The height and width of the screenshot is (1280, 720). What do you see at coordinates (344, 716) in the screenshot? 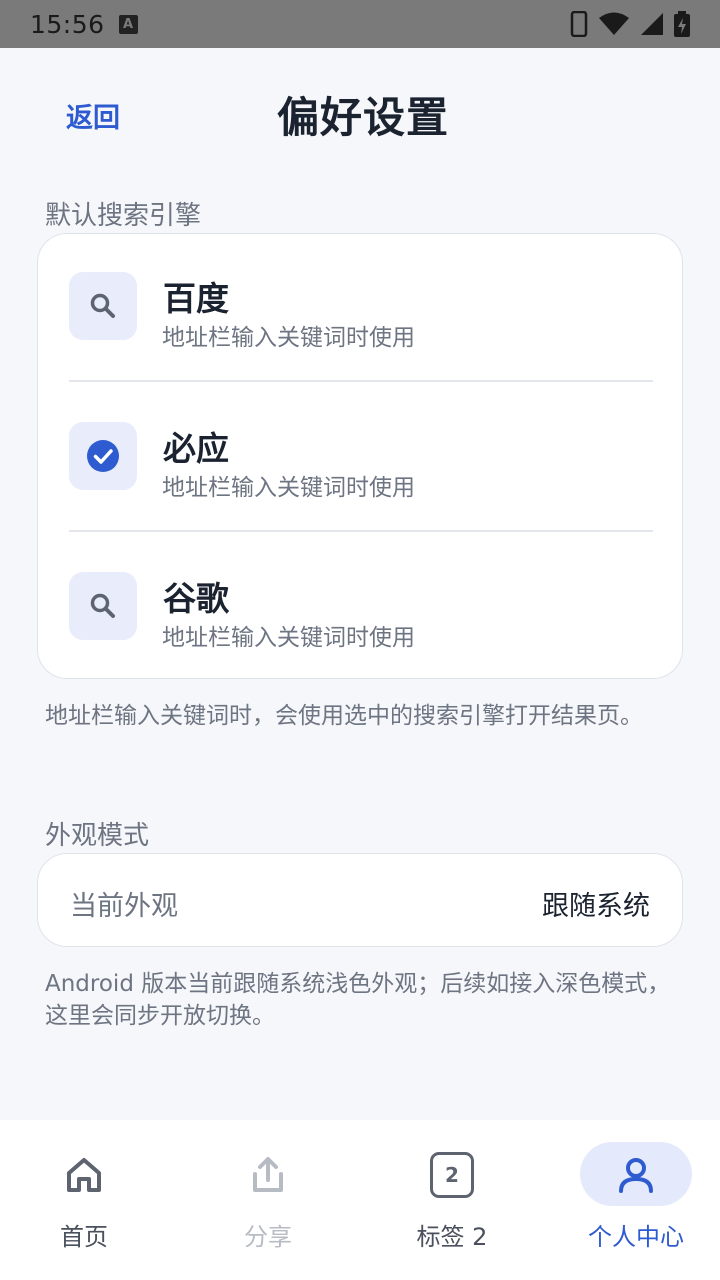
I see `search-engine-note: 地址栏输入关键词时，会使用选中的搜索引擎打开结果页。` at bounding box center [344, 716].